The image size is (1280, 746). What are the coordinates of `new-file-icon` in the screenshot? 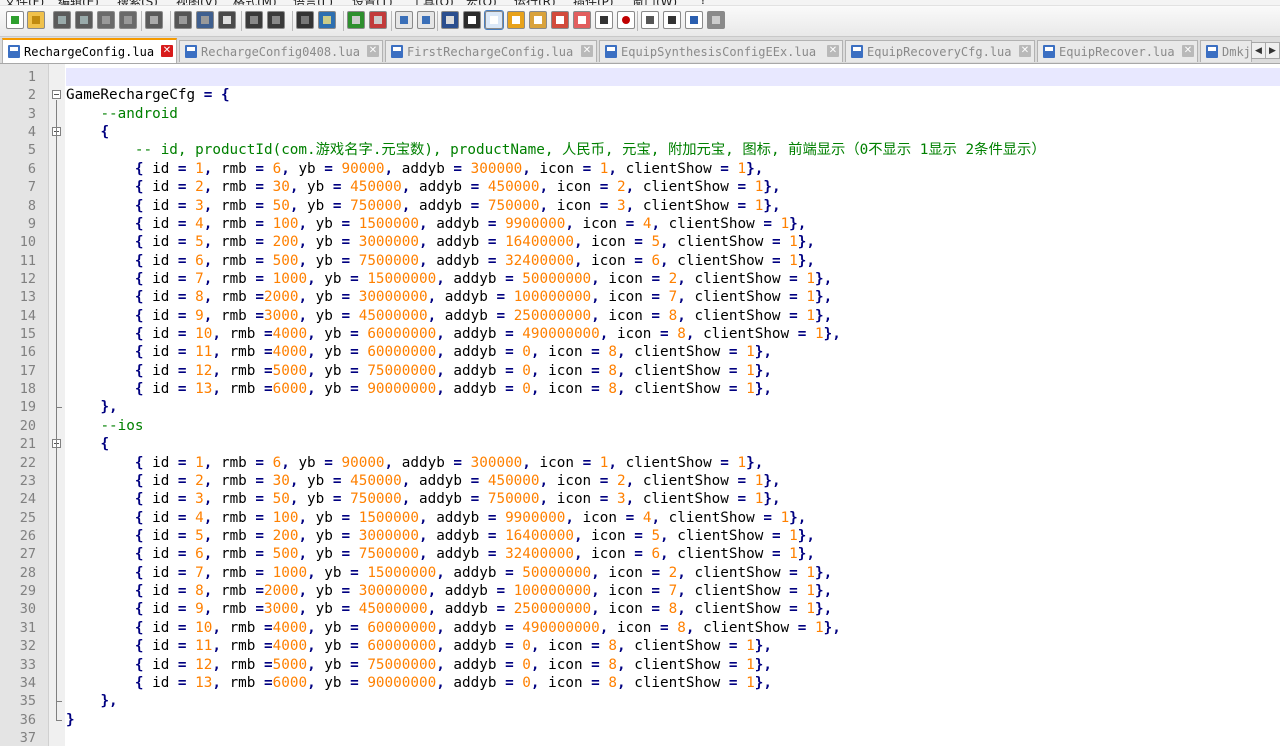 It's located at (15, 20).